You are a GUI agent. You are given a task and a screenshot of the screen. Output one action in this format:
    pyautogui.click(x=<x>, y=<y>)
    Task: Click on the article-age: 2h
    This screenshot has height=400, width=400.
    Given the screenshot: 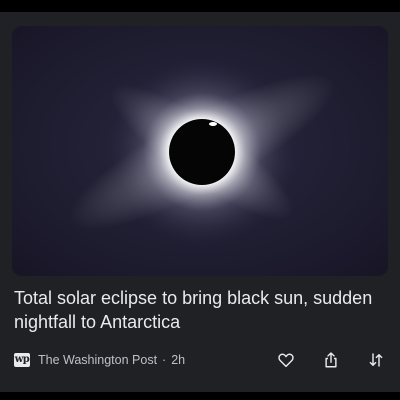 What is the action you would take?
    pyautogui.click(x=178, y=360)
    